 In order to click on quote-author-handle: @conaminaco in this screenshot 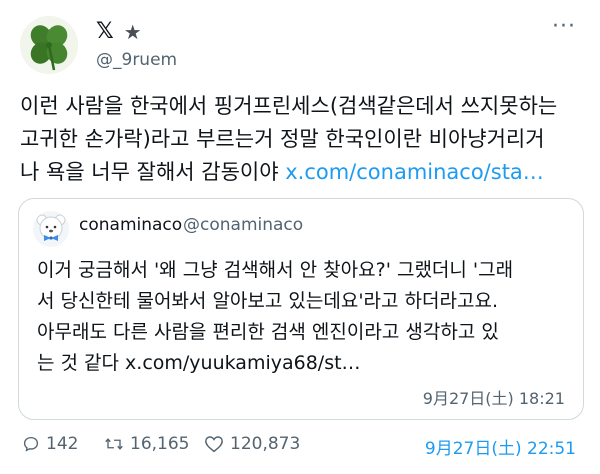, I will do `click(243, 225)`.